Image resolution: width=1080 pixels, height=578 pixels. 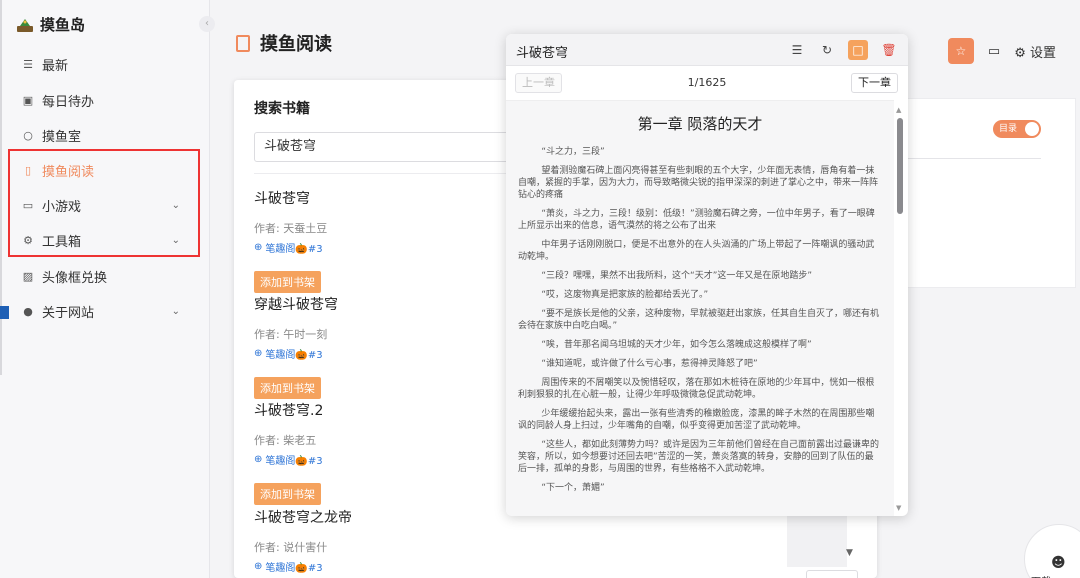 What do you see at coordinates (28, 276) in the screenshot?
I see `image-icon: ▨` at bounding box center [28, 276].